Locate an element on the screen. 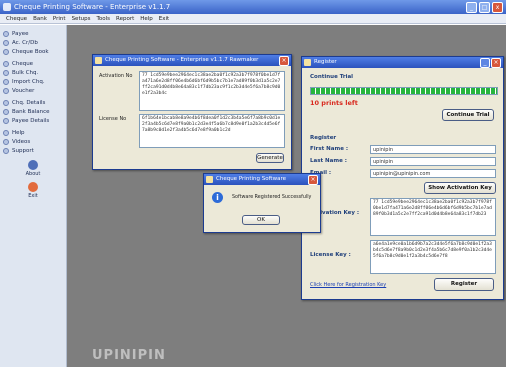 This screenshot has height=367, width=506. info-icon: i is located at coordinates (217, 197).